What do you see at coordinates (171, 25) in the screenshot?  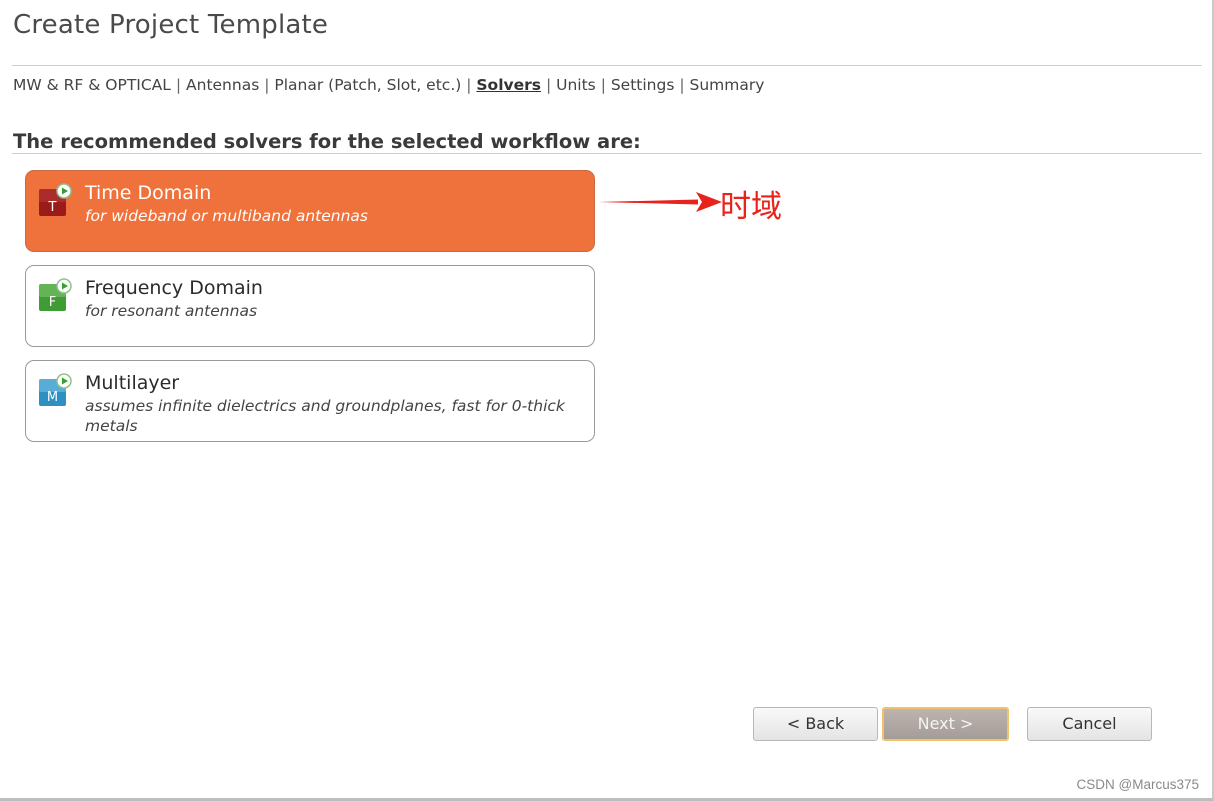 I see `page-title: Create Project Template` at bounding box center [171, 25].